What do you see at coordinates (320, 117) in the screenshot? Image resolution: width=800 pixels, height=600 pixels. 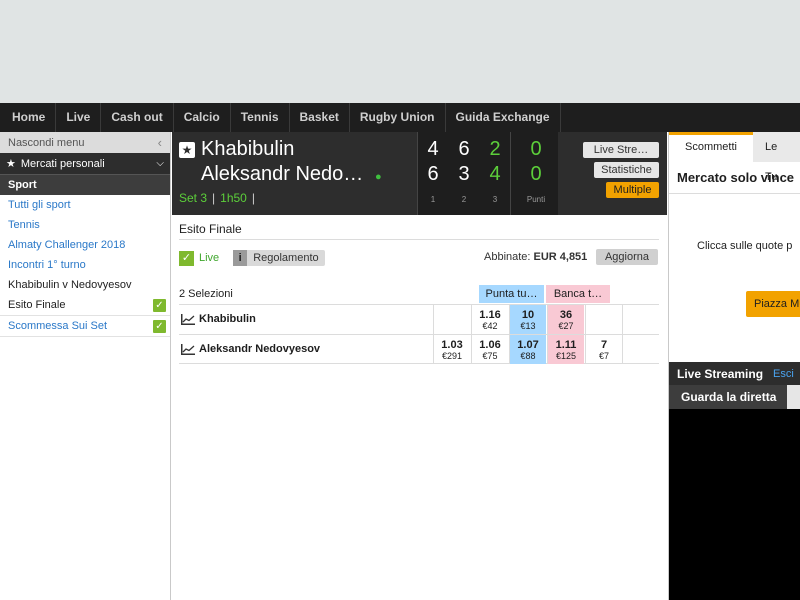 I see `nav-basket: Basket` at bounding box center [320, 117].